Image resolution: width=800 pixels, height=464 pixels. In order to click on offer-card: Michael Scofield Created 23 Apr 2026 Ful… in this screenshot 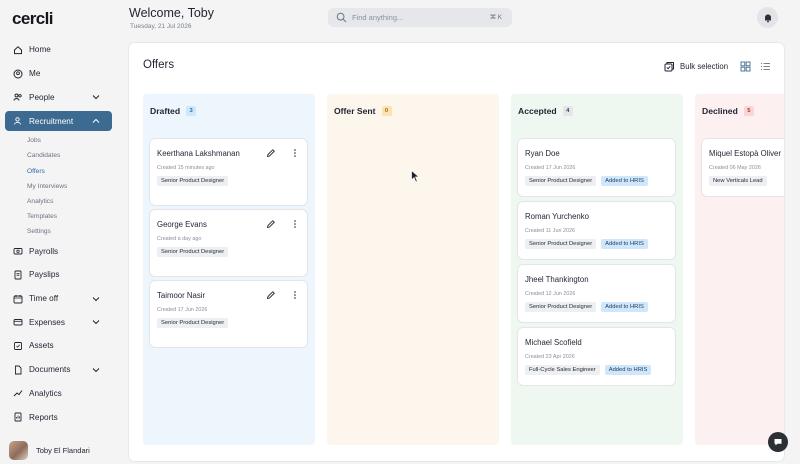, I will do `click(596, 356)`.